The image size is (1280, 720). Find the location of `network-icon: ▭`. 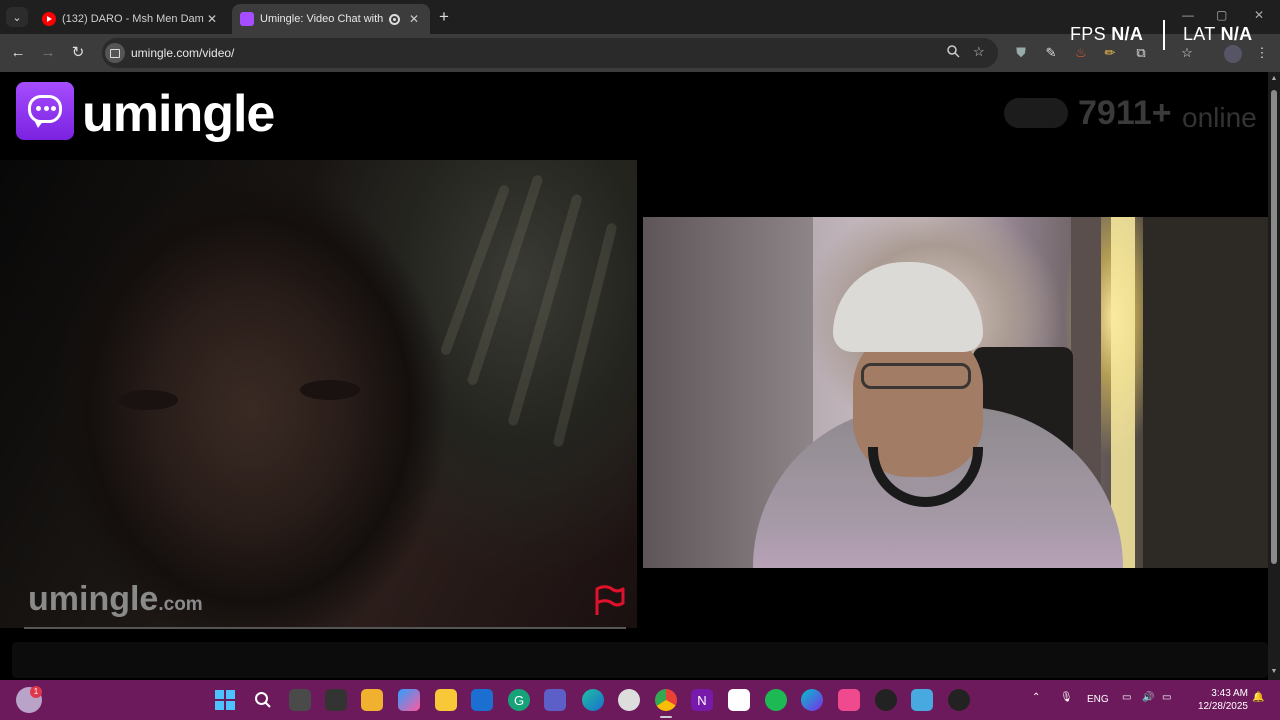

network-icon: ▭ is located at coordinates (1126, 697).